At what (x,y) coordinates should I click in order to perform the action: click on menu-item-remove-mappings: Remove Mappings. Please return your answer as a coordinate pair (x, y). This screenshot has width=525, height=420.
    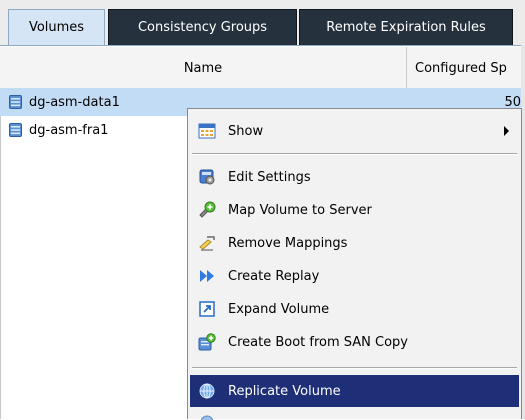
    Looking at the image, I should click on (354, 243).